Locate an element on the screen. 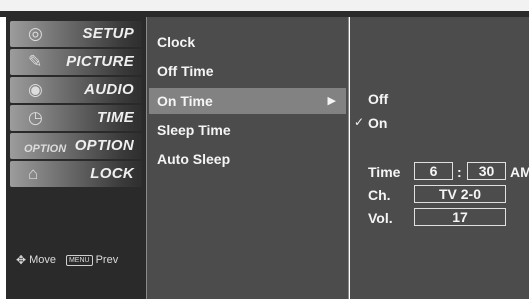 The width and height of the screenshot is (529, 299). clock-icon: ◷ is located at coordinates (35, 117).